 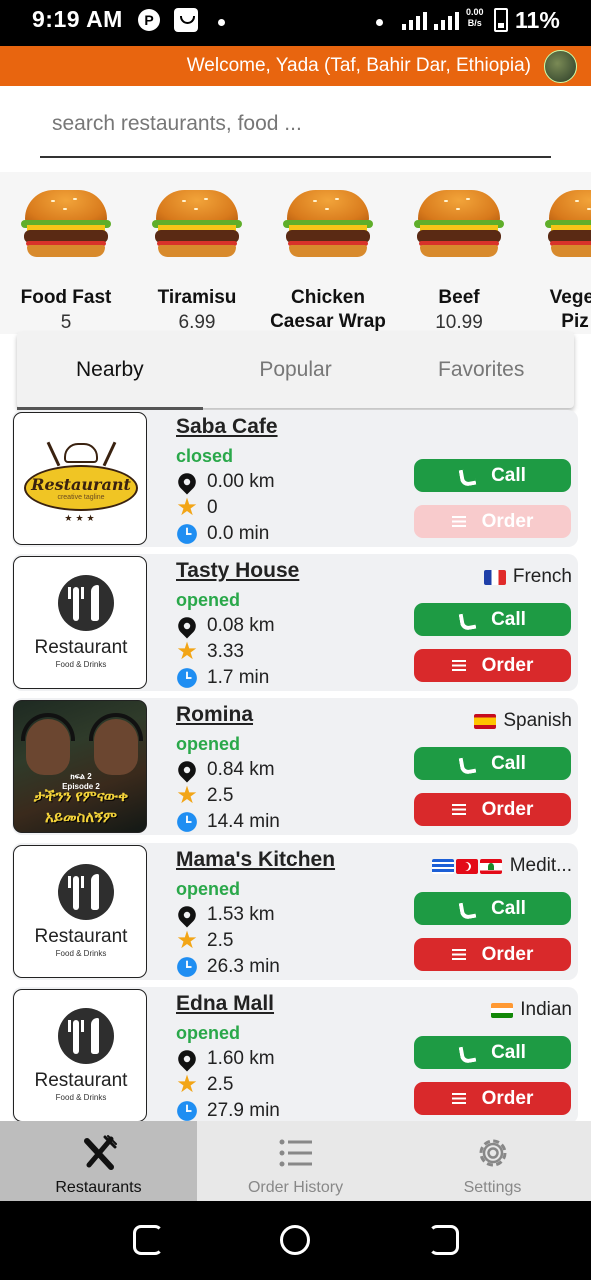 What do you see at coordinates (494, 577) in the screenshot?
I see `france-flag-icon` at bounding box center [494, 577].